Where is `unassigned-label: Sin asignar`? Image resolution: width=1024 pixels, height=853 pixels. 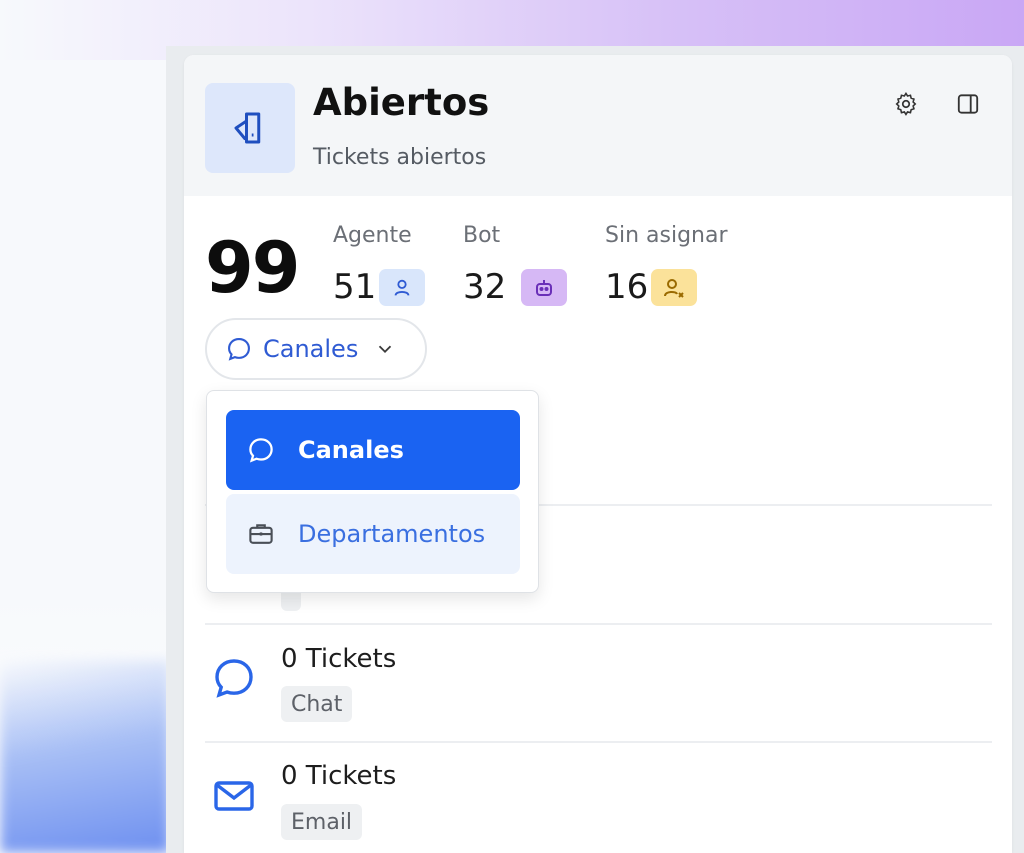
unassigned-label: Sin asignar is located at coordinates (666, 235).